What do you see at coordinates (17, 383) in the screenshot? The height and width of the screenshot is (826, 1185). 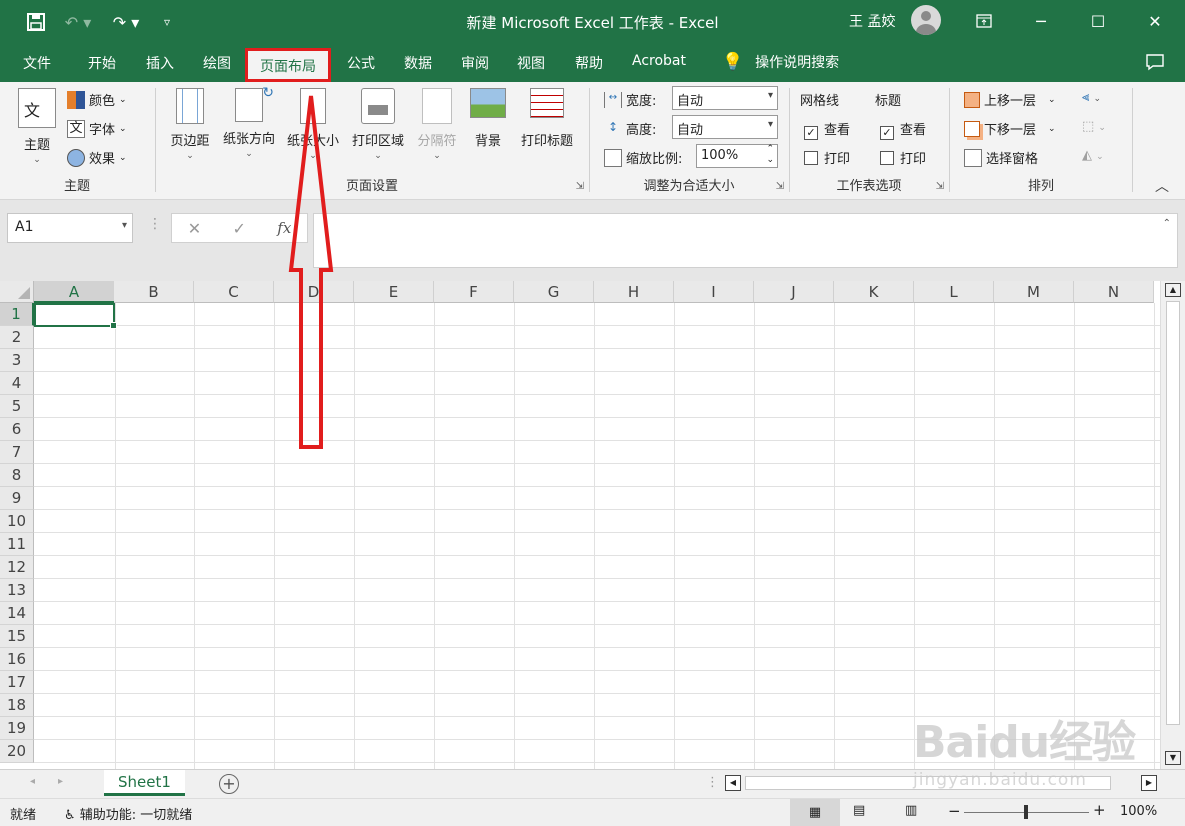 I see `row-header: 4` at bounding box center [17, 383].